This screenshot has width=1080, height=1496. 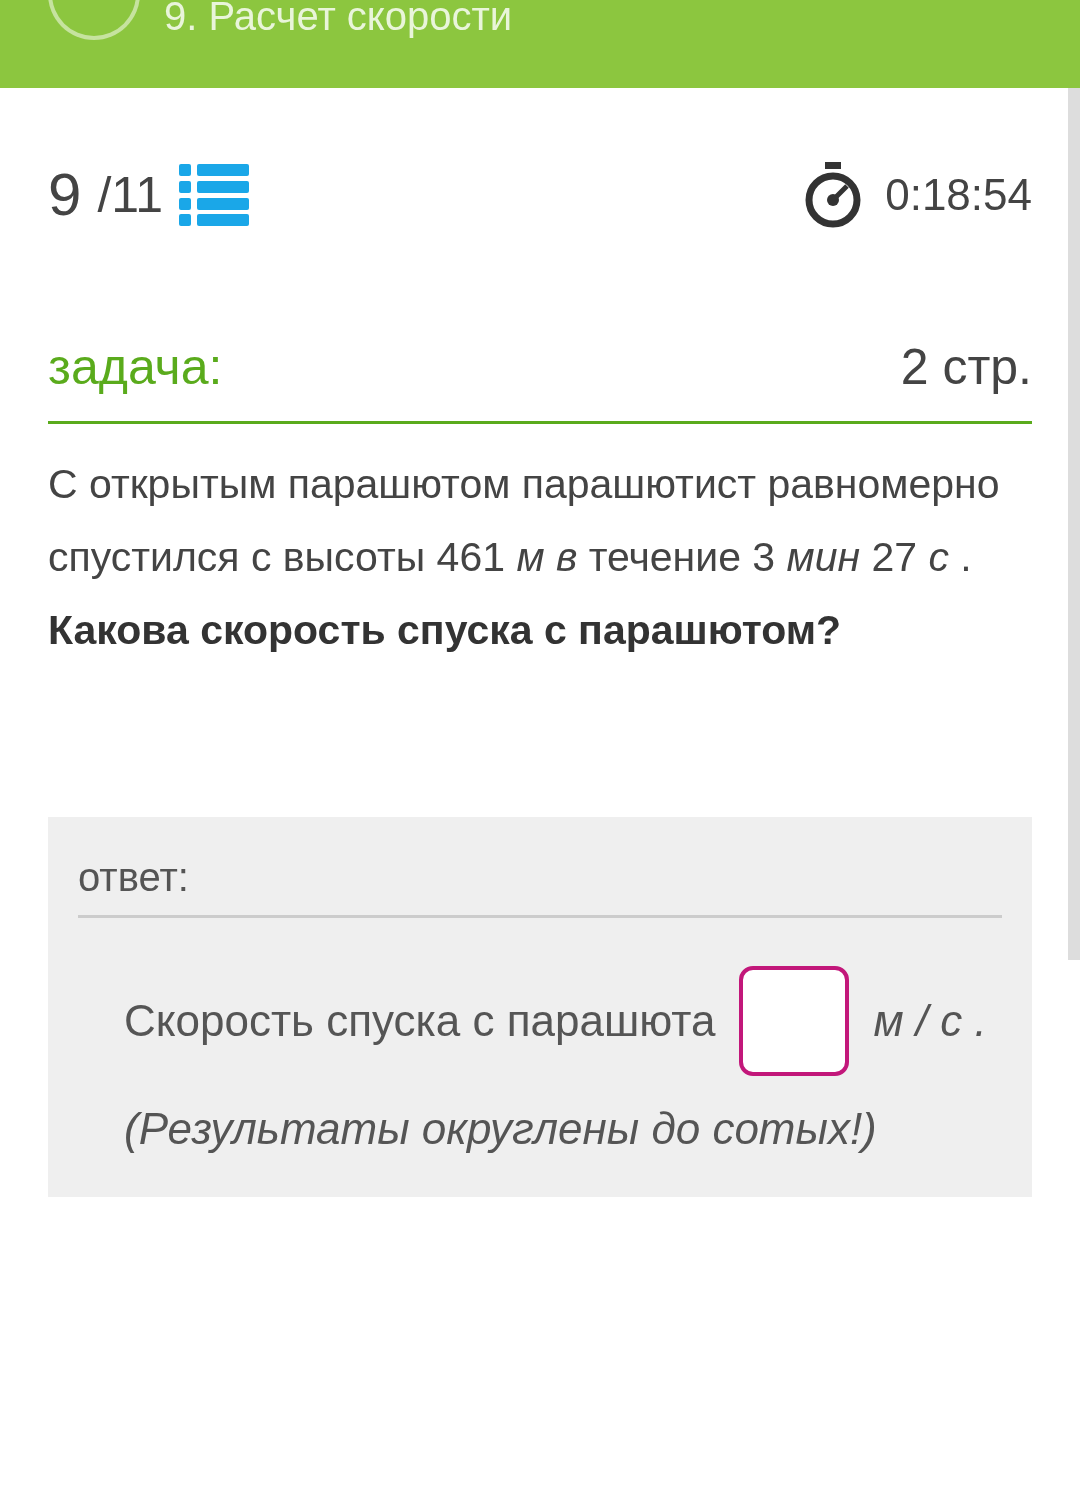 I want to click on points-label: 2 стр., so click(x=966, y=367).